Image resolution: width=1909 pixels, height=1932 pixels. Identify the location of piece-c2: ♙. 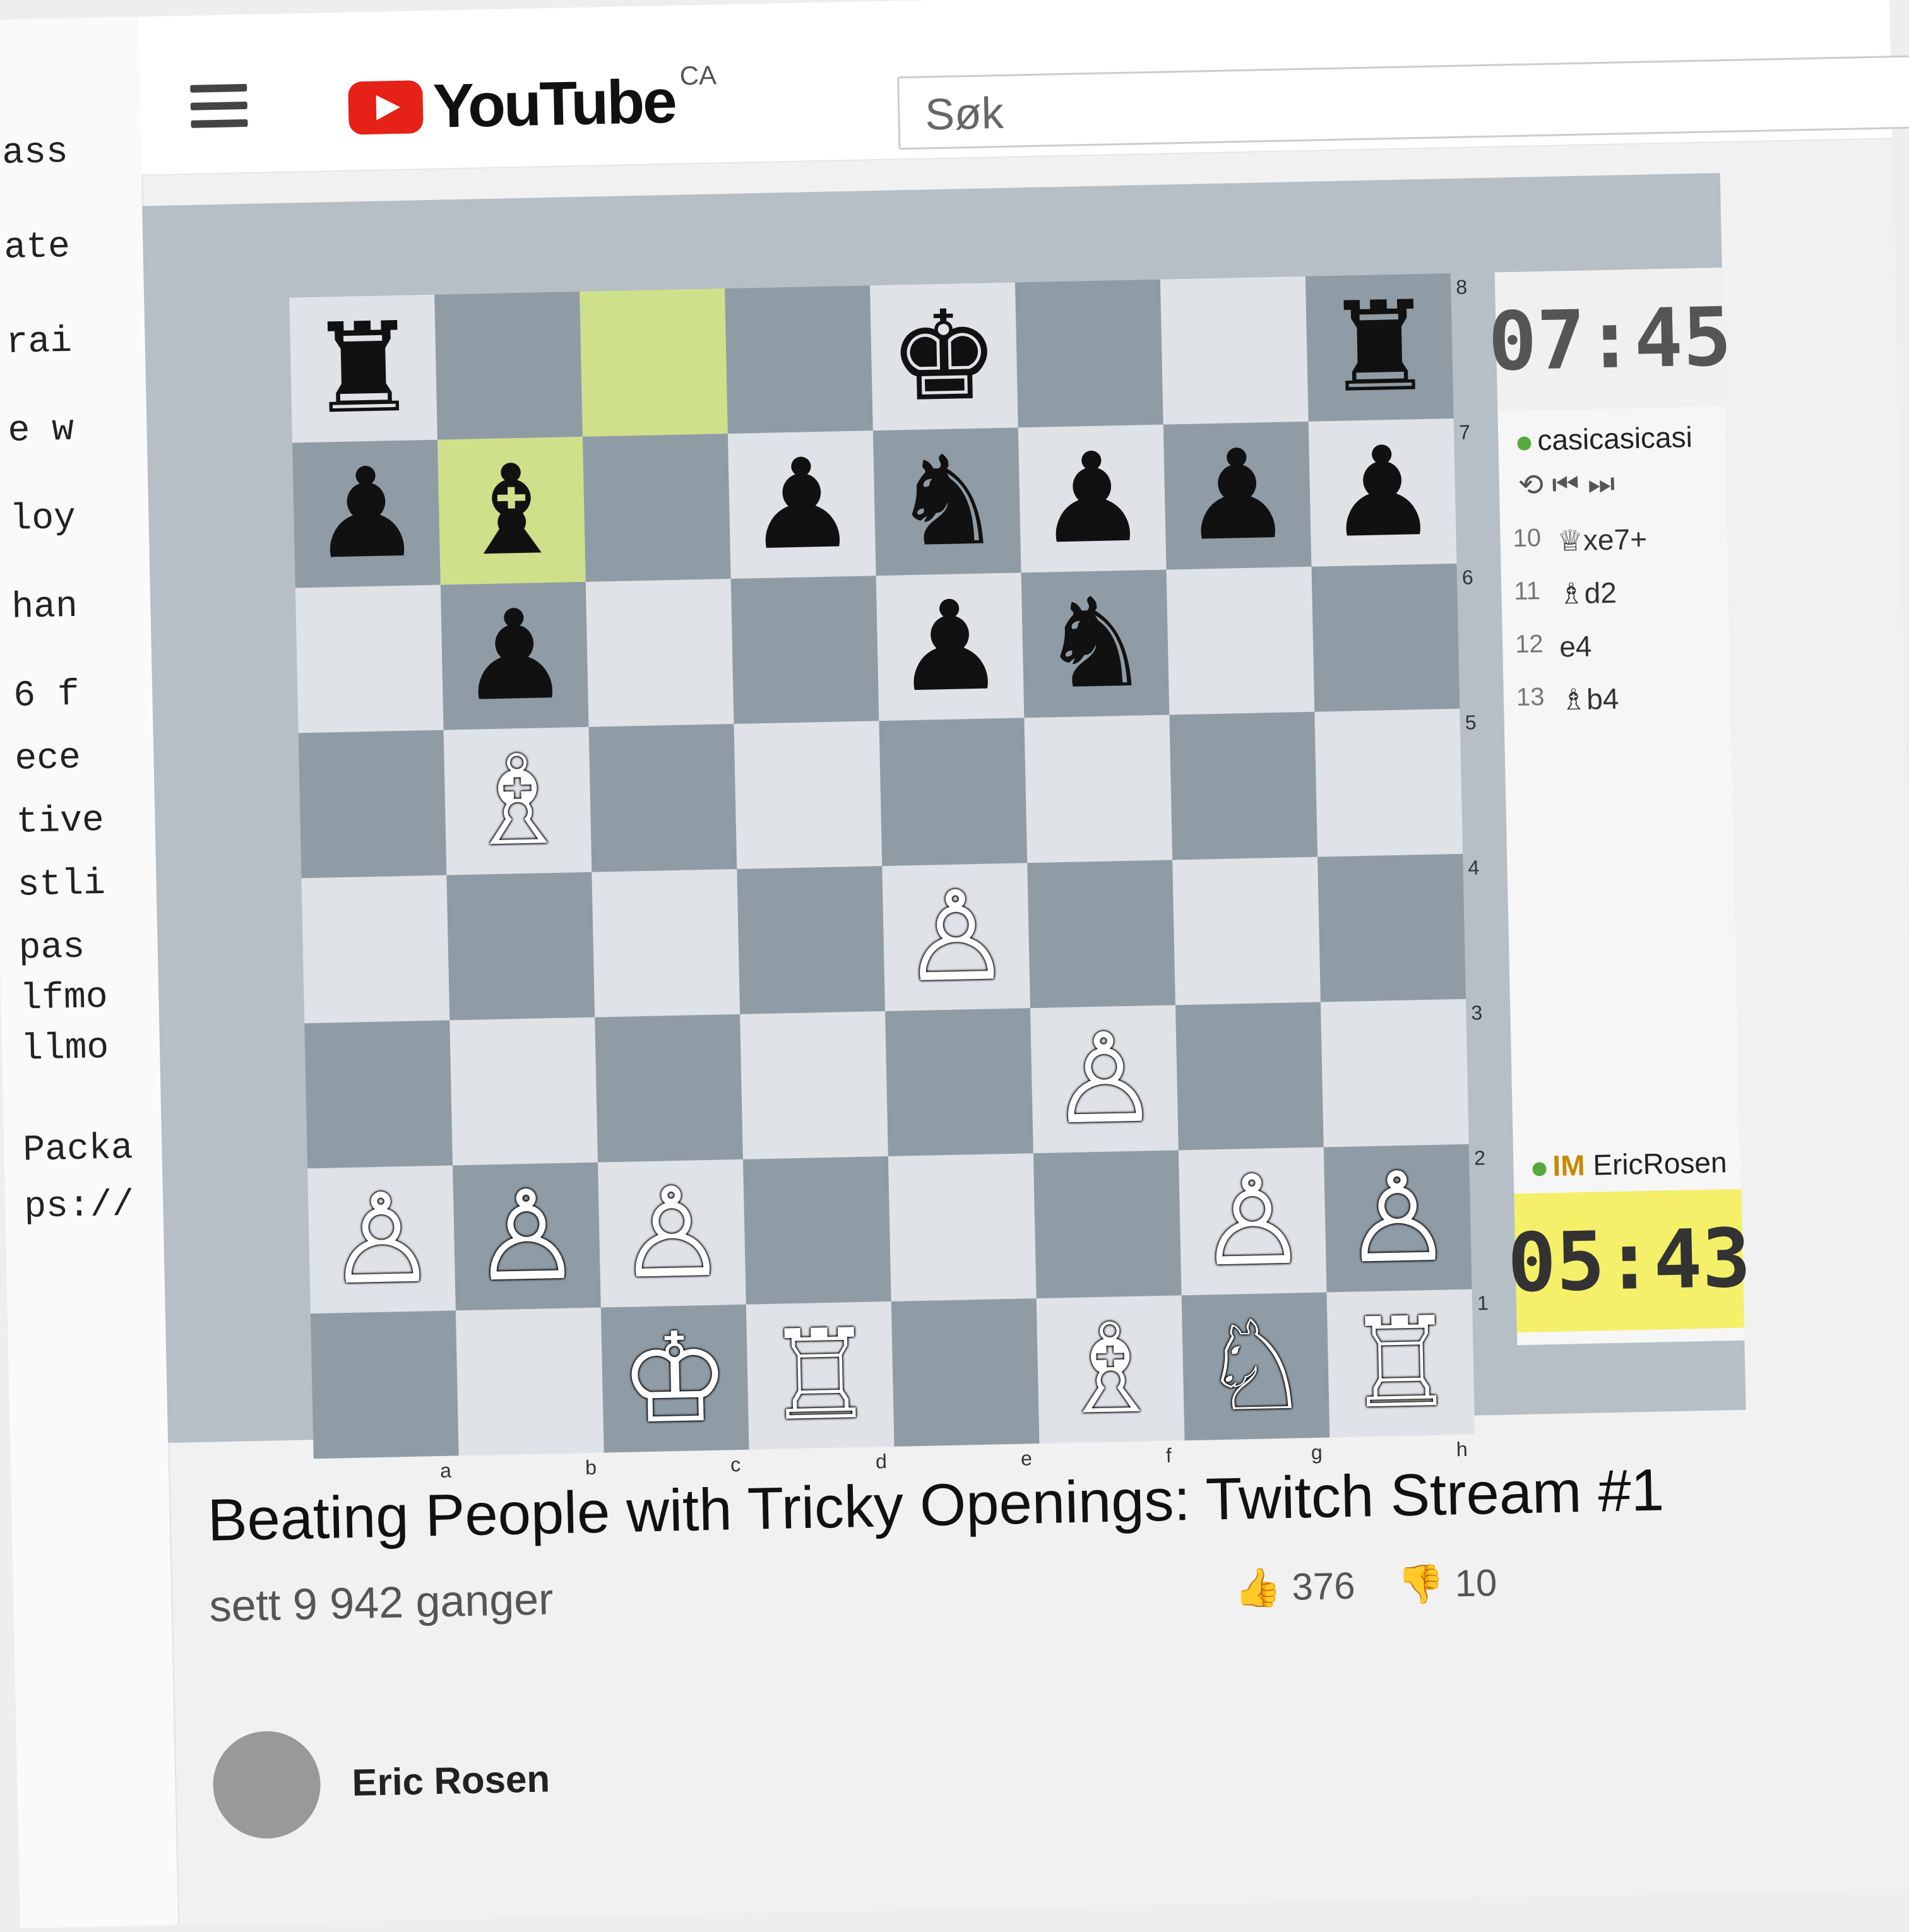
(672, 1233).